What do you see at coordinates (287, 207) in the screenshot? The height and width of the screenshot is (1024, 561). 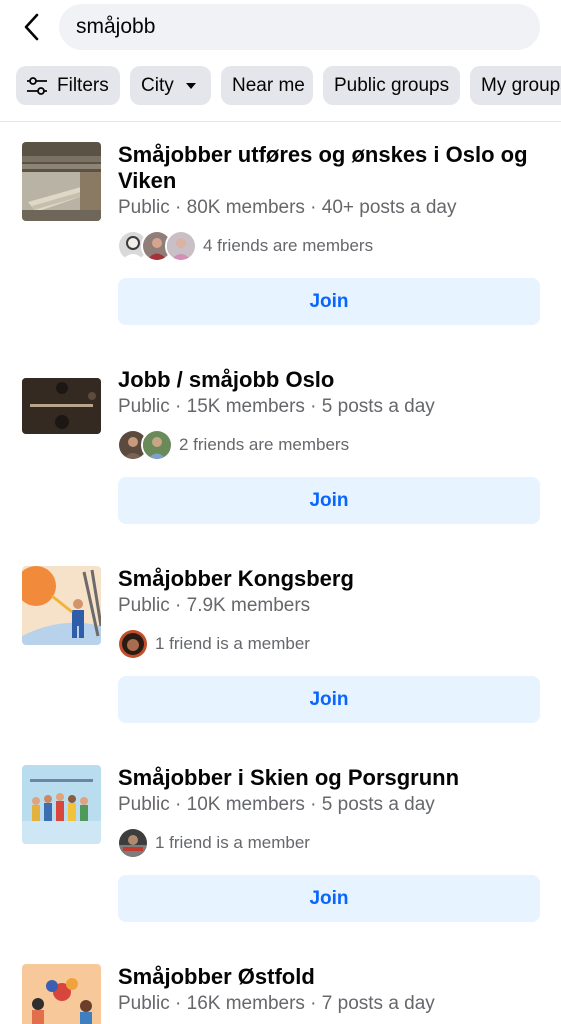 I see `group-meta: Public · 80K members · 40+ posts a day` at bounding box center [287, 207].